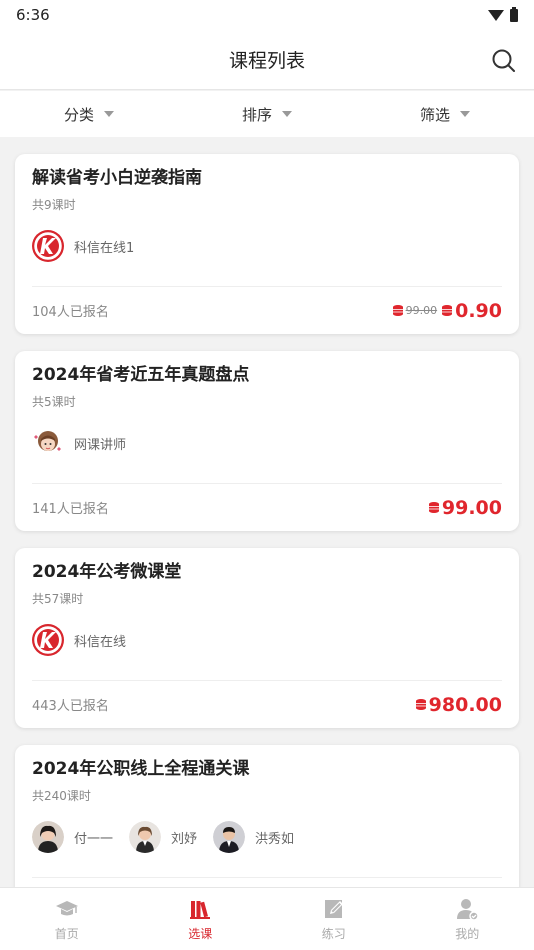 Image resolution: width=534 pixels, height=950 pixels. What do you see at coordinates (267, 882) in the screenshot?
I see `course-footer` at bounding box center [267, 882].